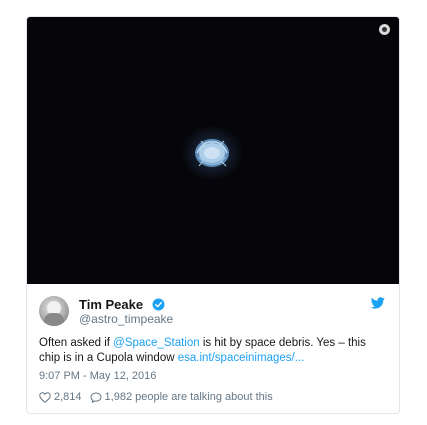 This screenshot has height=425, width=427. I want to click on heart-icon, so click(45, 397).